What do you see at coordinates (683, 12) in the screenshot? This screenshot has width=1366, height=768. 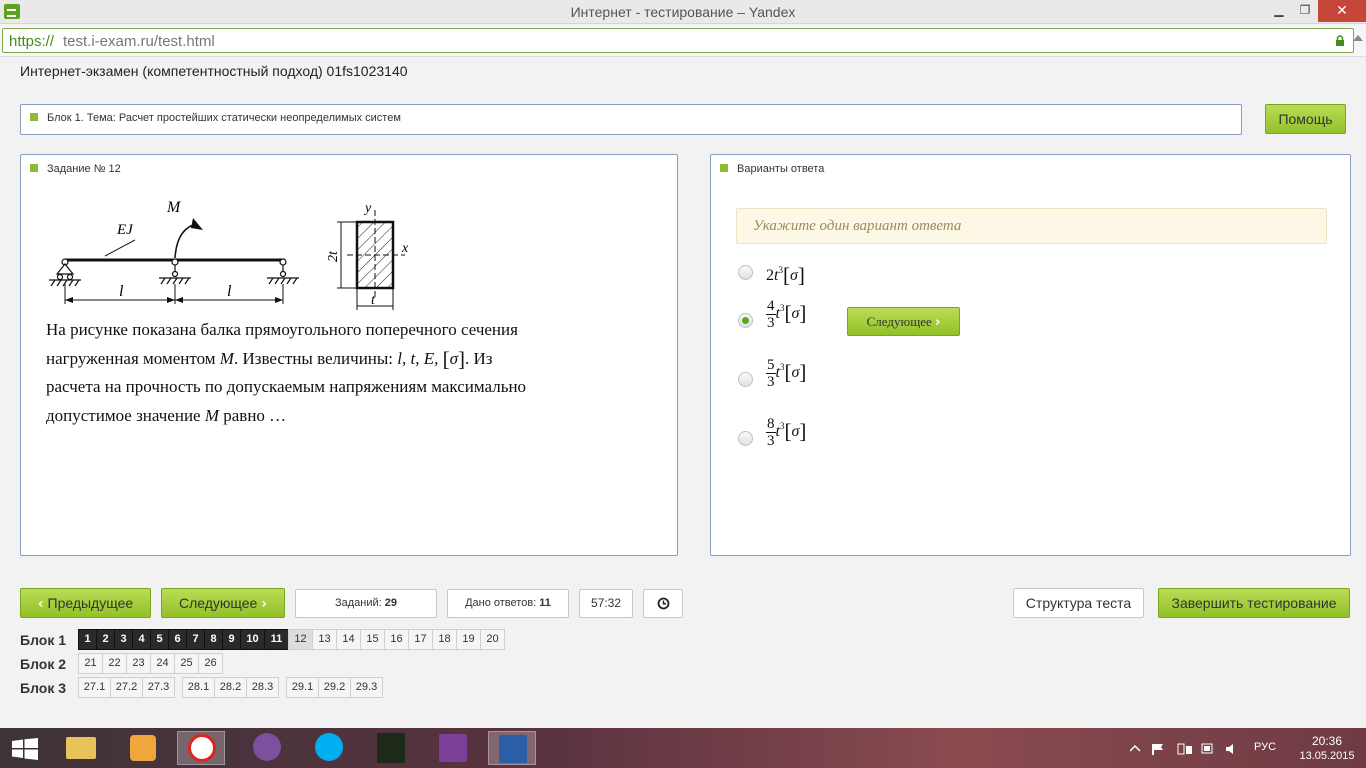 I see `window-title: Интернет - тестирование – Yandex` at bounding box center [683, 12].